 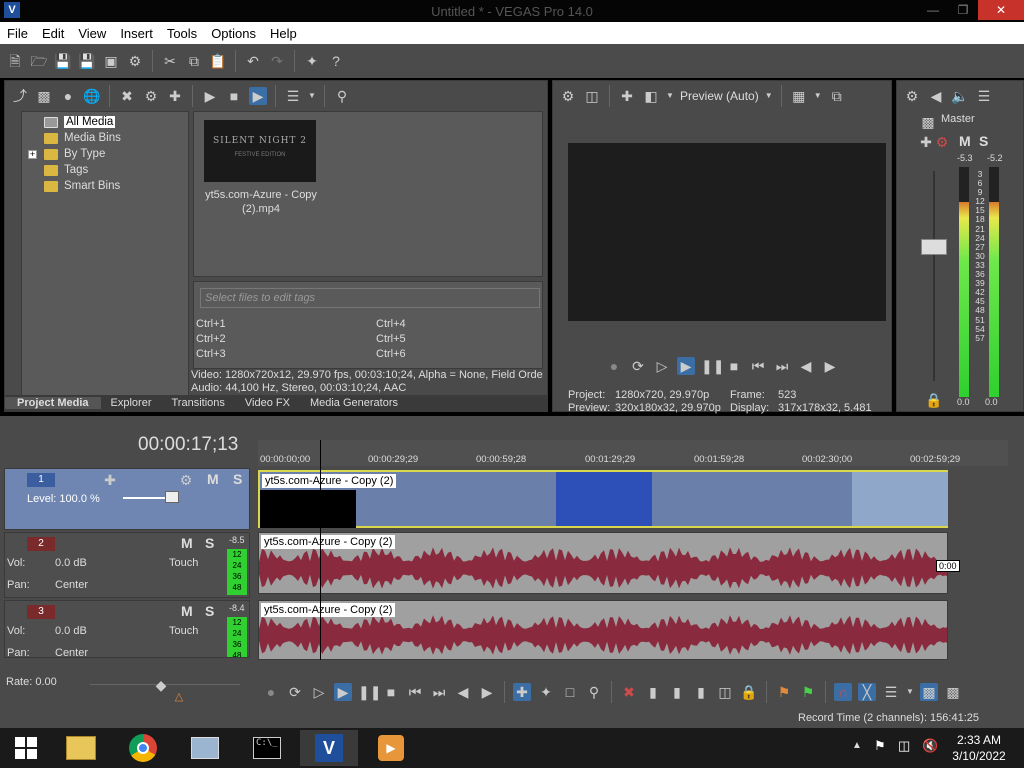 I want to click on pause-icon: ❚❚, so click(x=712, y=366).